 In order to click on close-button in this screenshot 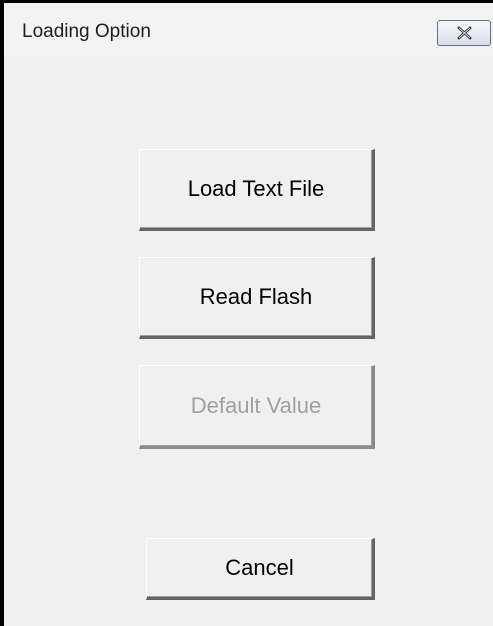, I will do `click(464, 33)`.